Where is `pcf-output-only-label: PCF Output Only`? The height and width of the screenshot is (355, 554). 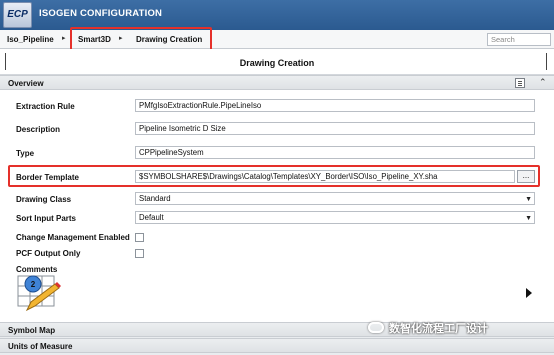
pcf-output-only-label: PCF Output Only is located at coordinates (48, 253).